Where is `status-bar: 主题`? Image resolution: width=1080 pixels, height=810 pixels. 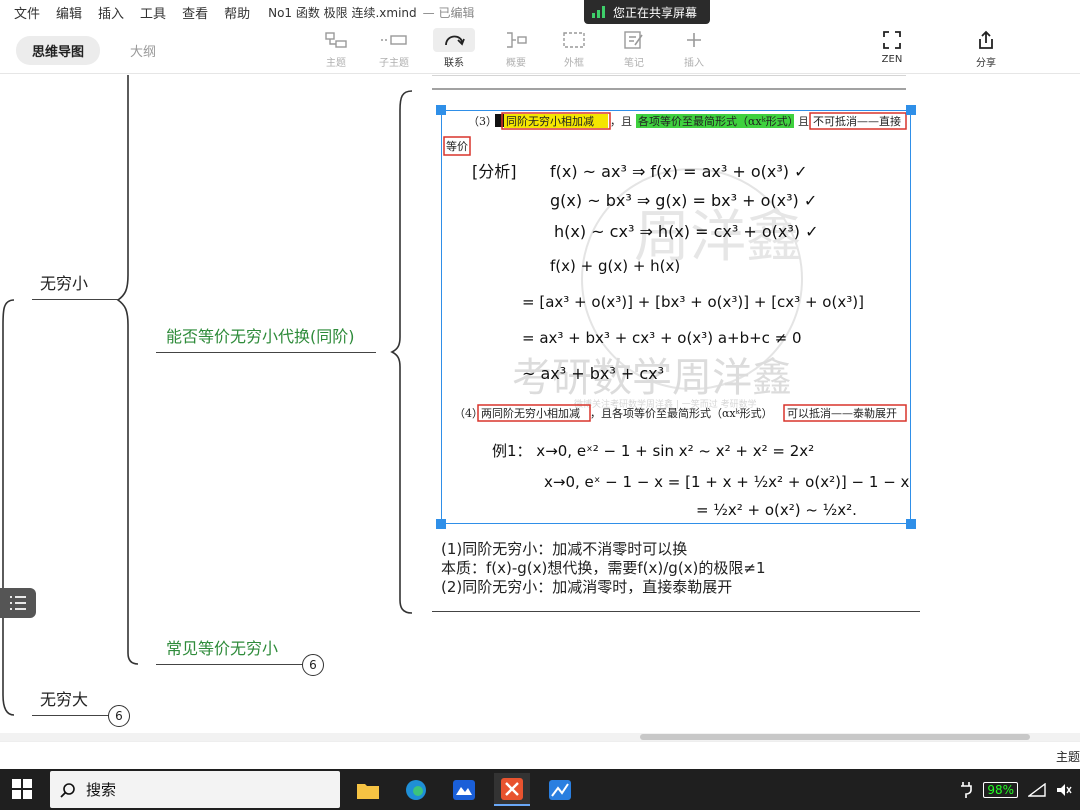
status-bar: 主题 is located at coordinates (540, 755).